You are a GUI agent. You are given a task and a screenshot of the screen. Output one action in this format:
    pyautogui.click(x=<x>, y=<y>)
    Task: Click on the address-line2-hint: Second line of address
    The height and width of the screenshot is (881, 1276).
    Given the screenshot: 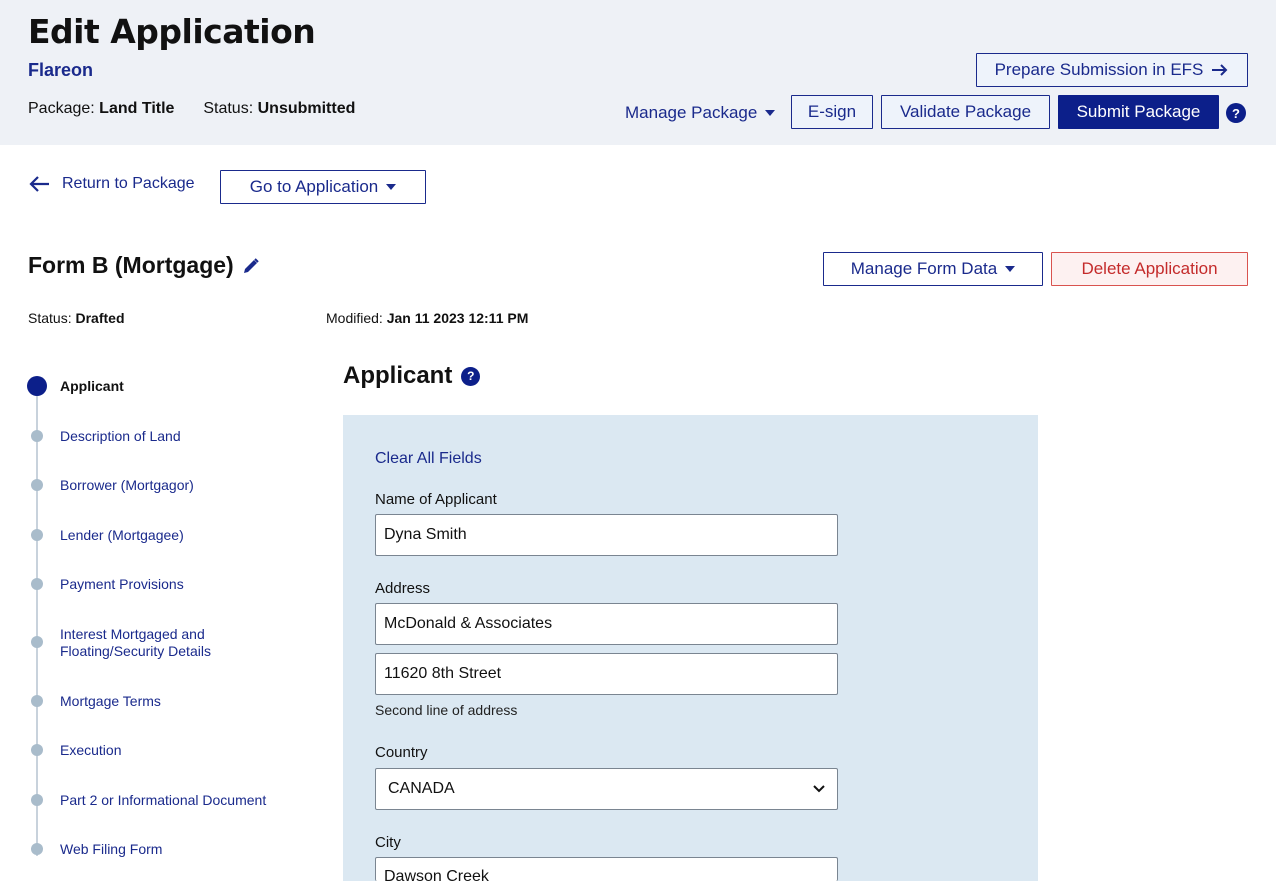 What is the action you would take?
    pyautogui.click(x=446, y=710)
    